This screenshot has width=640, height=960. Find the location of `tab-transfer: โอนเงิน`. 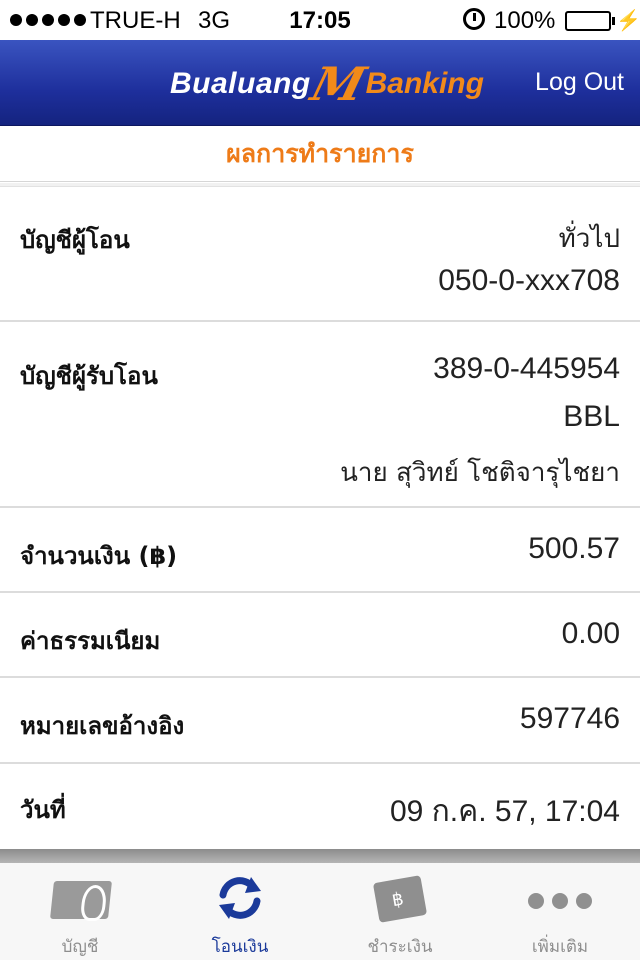

tab-transfer: โอนเงิน is located at coordinates (240, 911).